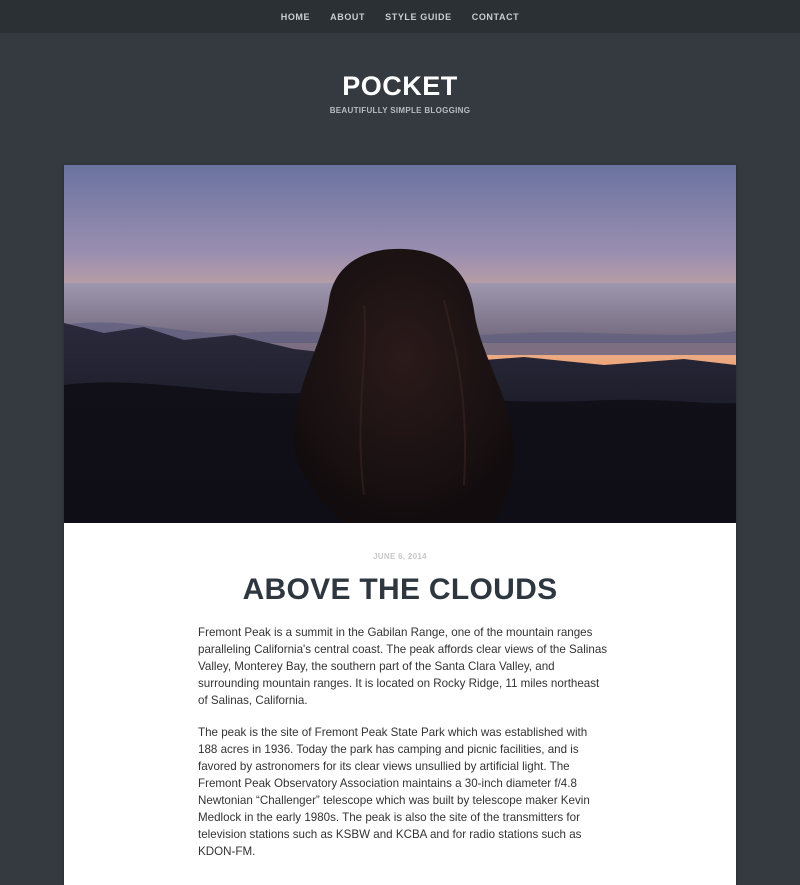  What do you see at coordinates (295, 17) in the screenshot?
I see `nav-home-link: HOME` at bounding box center [295, 17].